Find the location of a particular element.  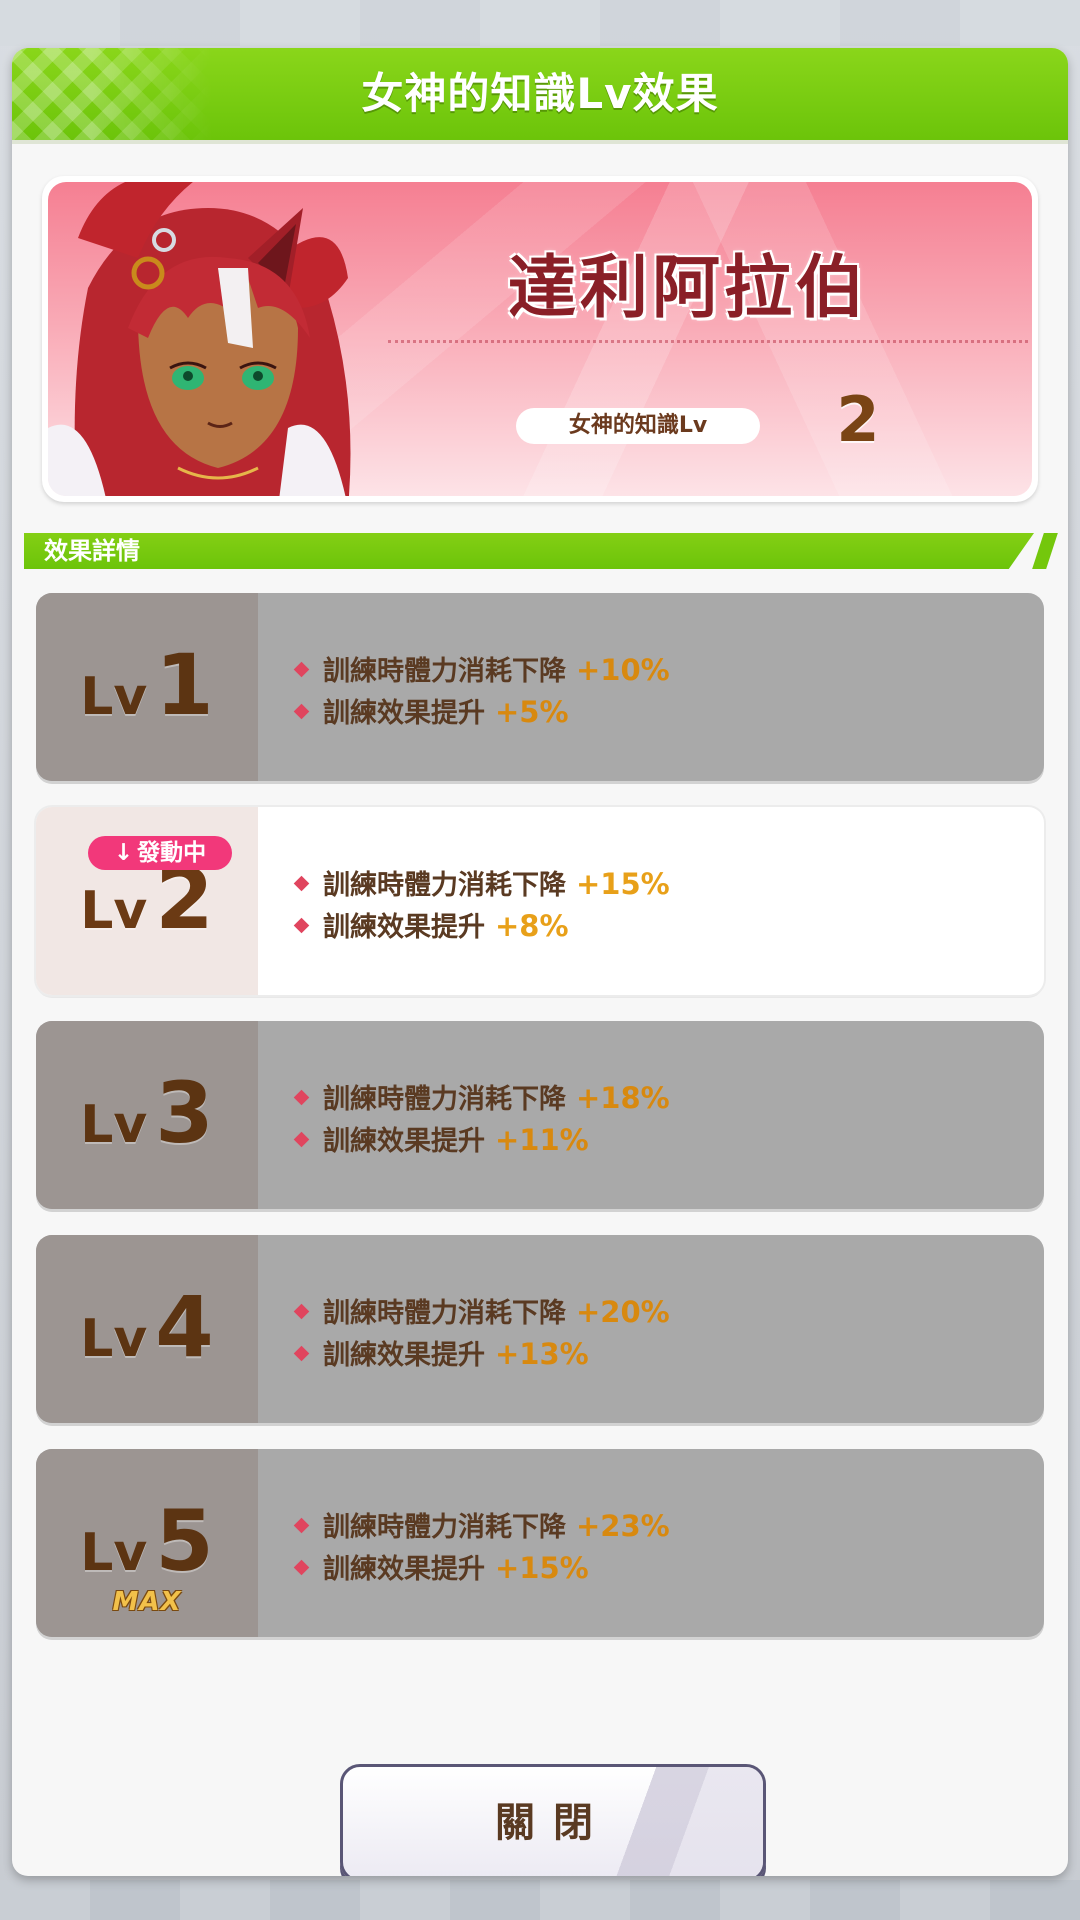

effect-item: 訓練效果提升 +15% is located at coordinates (644, 1568).